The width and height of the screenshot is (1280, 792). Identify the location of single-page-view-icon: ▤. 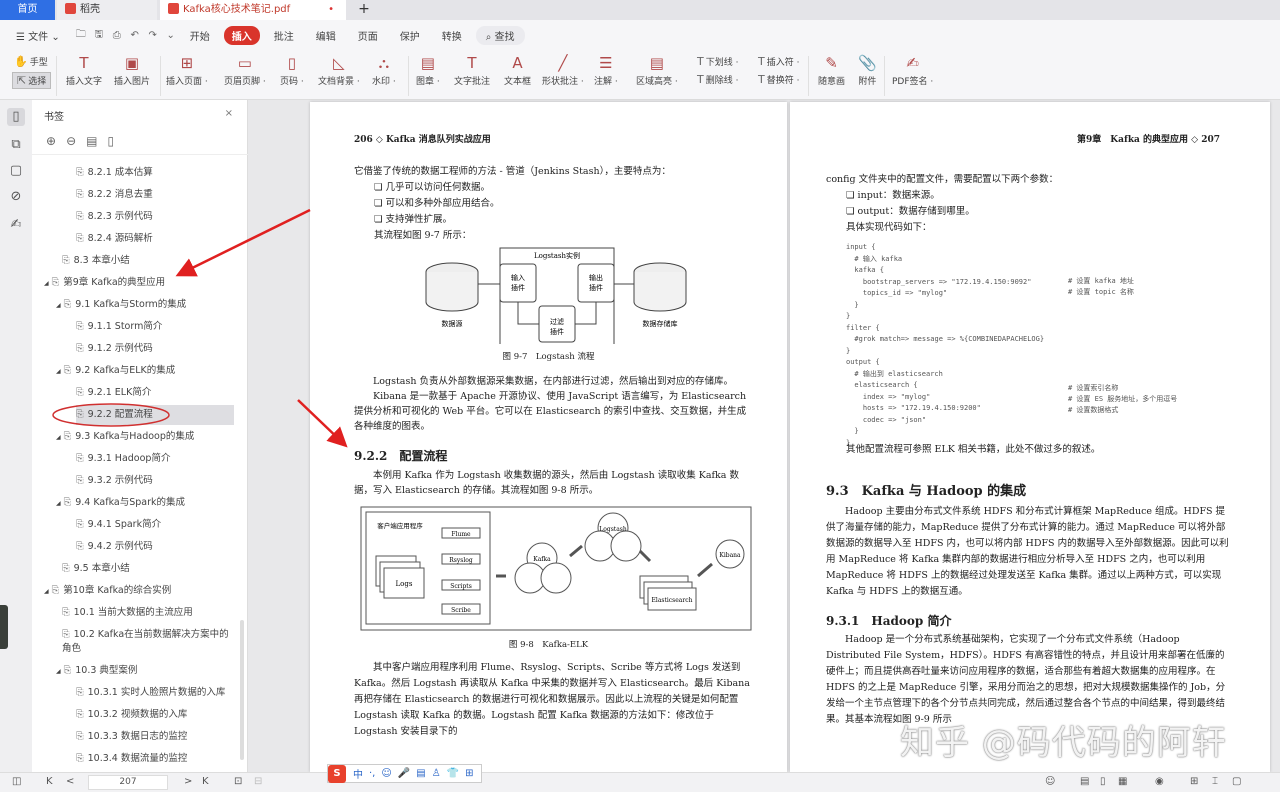
(1084, 781).